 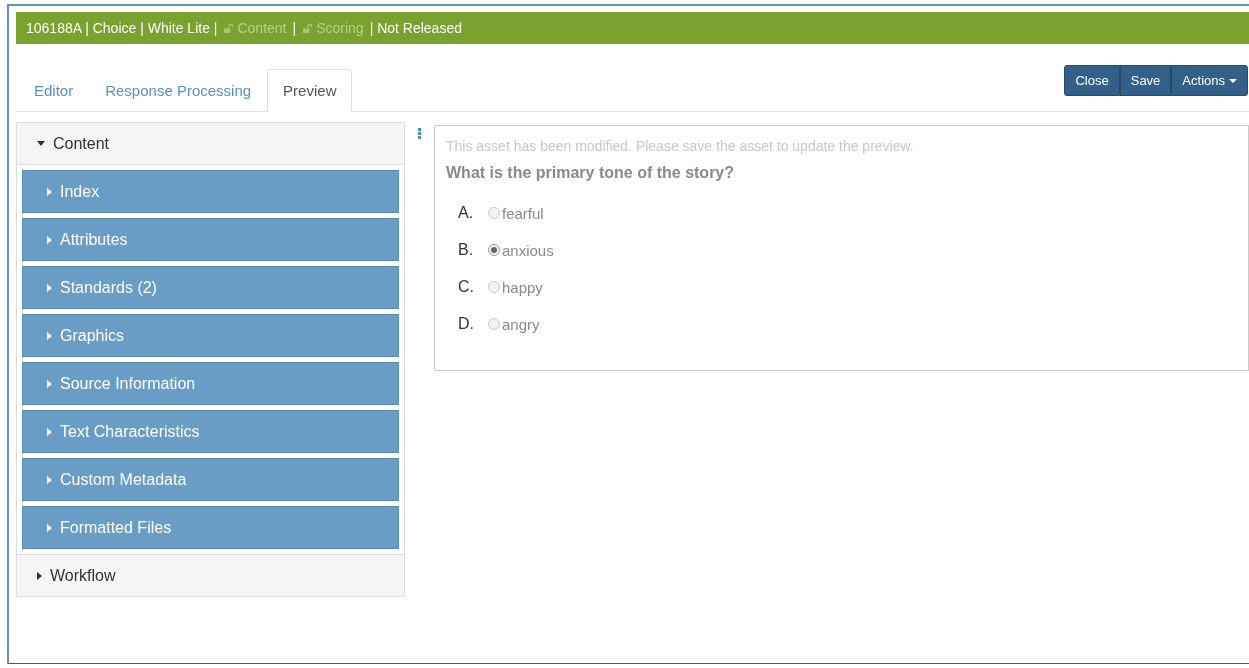 What do you see at coordinates (210, 191) in the screenshot?
I see `sidebar-item: Index` at bounding box center [210, 191].